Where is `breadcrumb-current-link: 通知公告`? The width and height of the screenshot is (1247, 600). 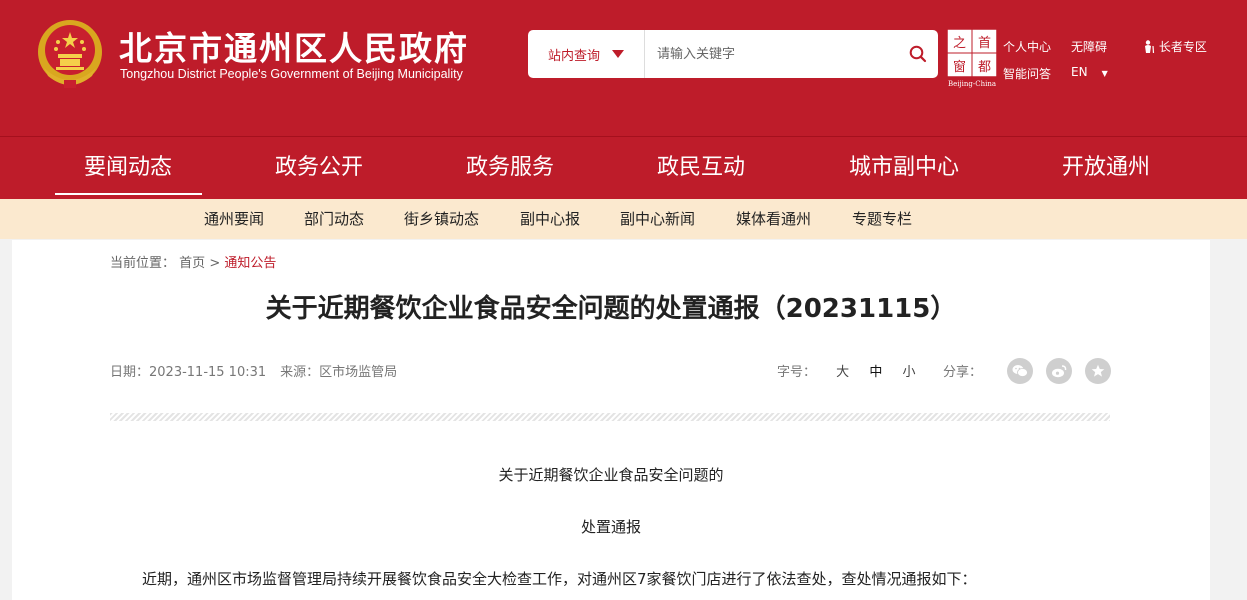
breadcrumb-current-link: 通知公告 is located at coordinates (250, 263).